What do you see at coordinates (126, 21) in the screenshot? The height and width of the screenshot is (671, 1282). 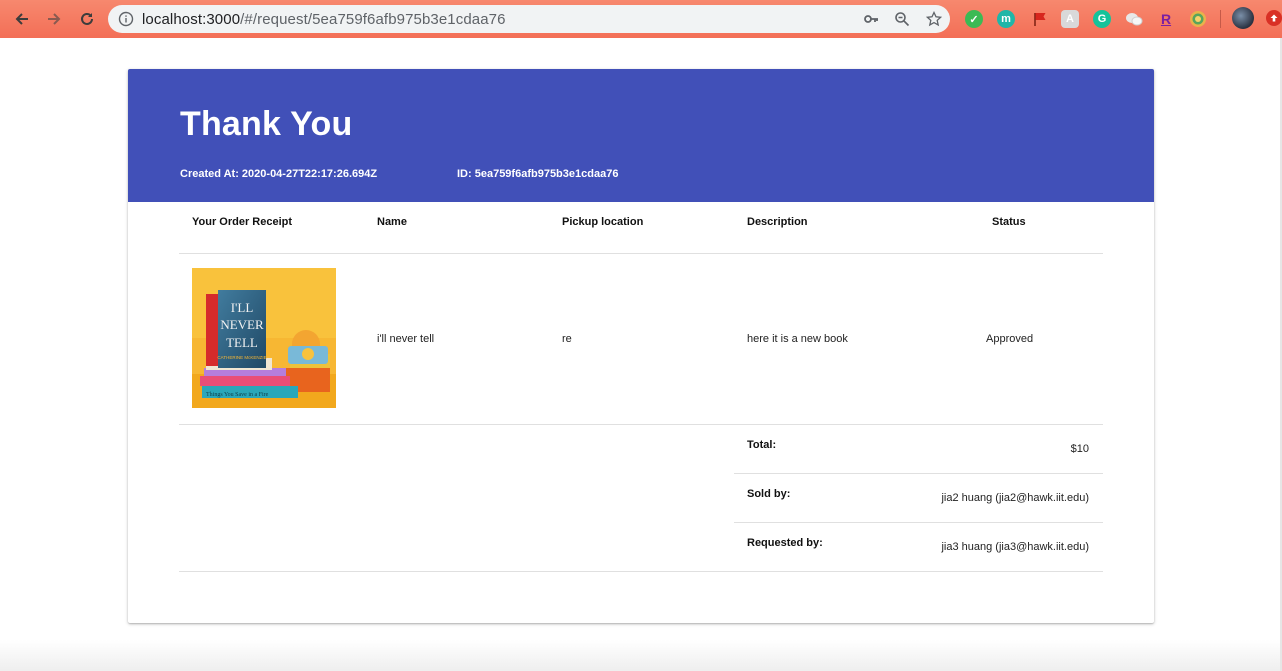 I see `info-icon` at bounding box center [126, 21].